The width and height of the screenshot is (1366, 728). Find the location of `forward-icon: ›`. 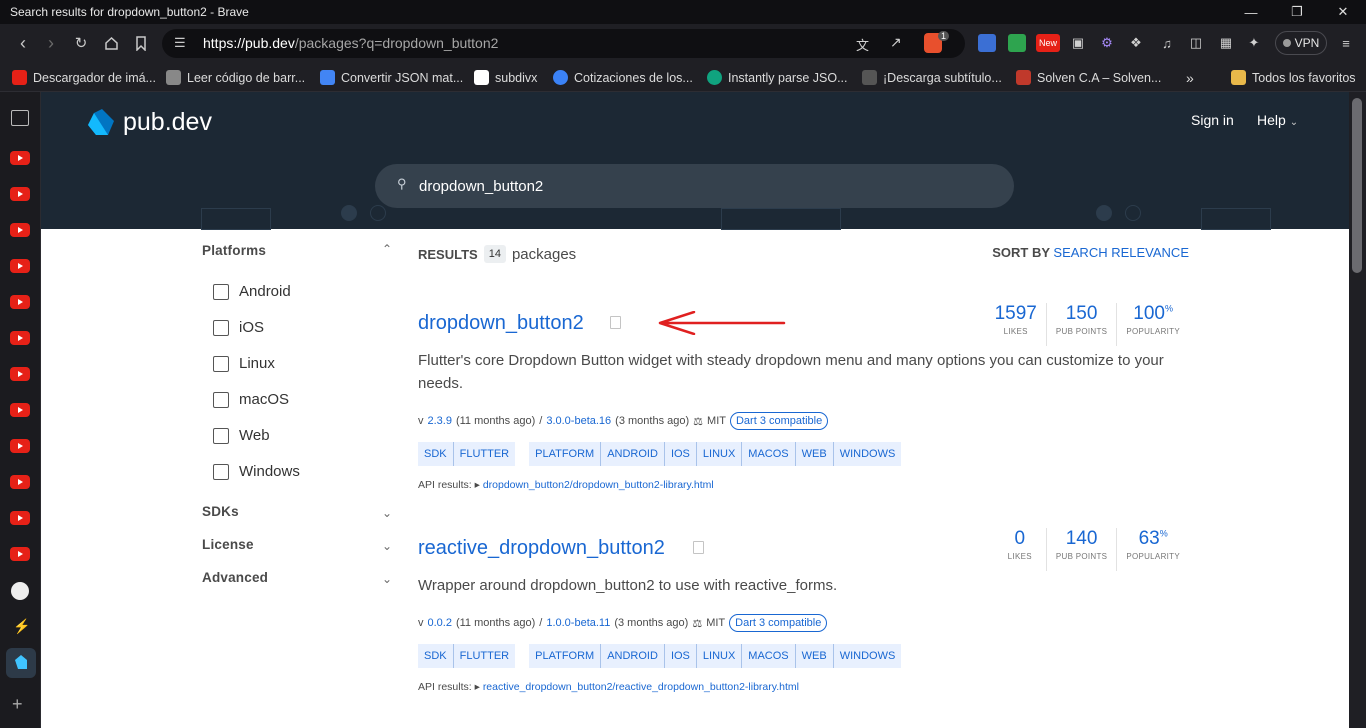

forward-icon: › is located at coordinates (51, 43).